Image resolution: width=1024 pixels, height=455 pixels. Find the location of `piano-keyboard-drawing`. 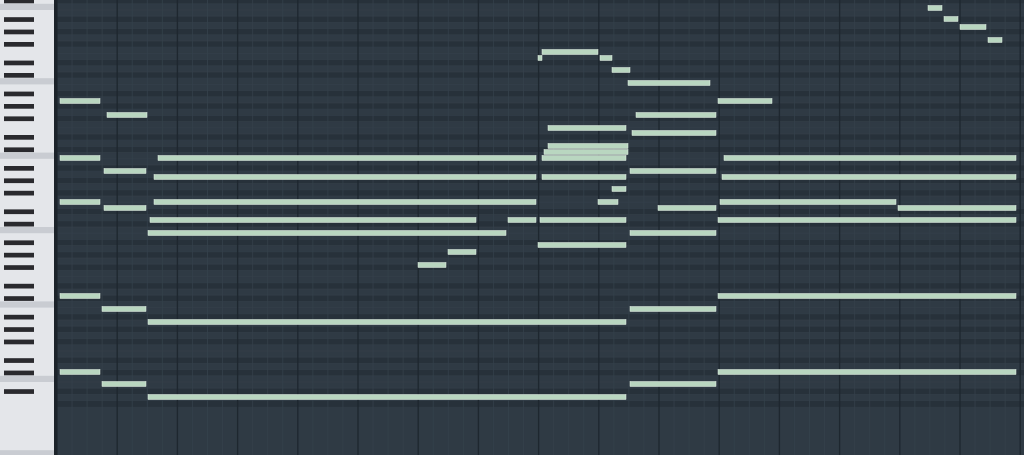

piano-keyboard-drawing is located at coordinates (28, 227).